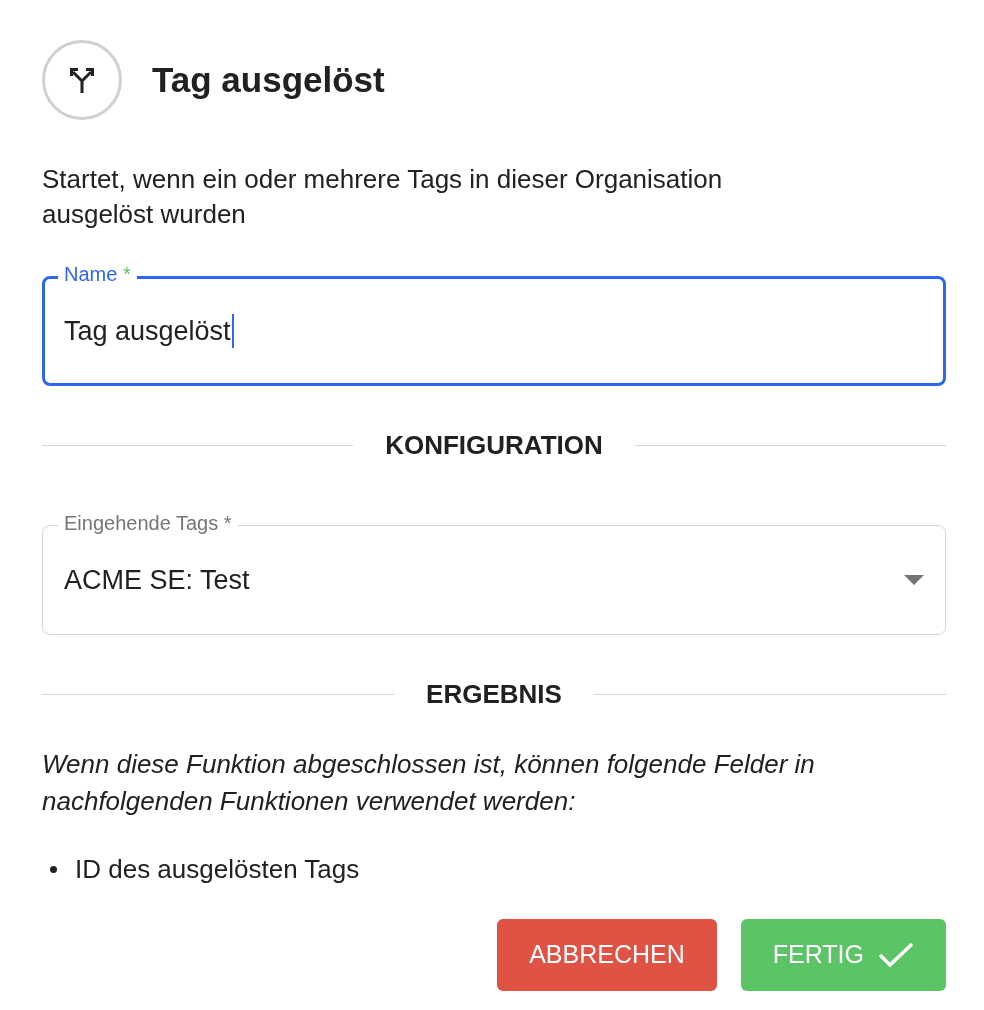  What do you see at coordinates (217, 869) in the screenshot?
I see `list-item-text: ID des ausgelösten Tags` at bounding box center [217, 869].